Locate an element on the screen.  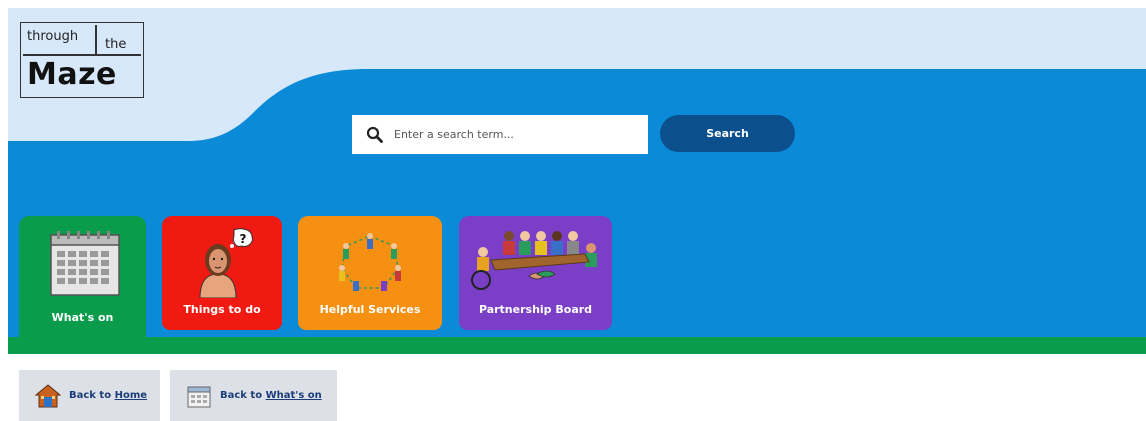
back-to-whats-on-text: Back to What's on is located at coordinates (271, 395).